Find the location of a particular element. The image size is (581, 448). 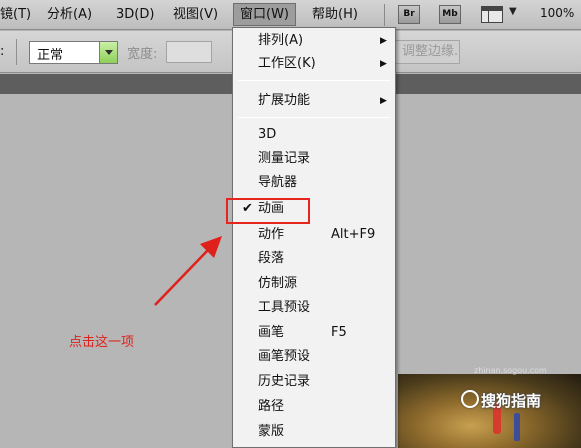

menu-item-label: 历史记录 is located at coordinates (284, 381).